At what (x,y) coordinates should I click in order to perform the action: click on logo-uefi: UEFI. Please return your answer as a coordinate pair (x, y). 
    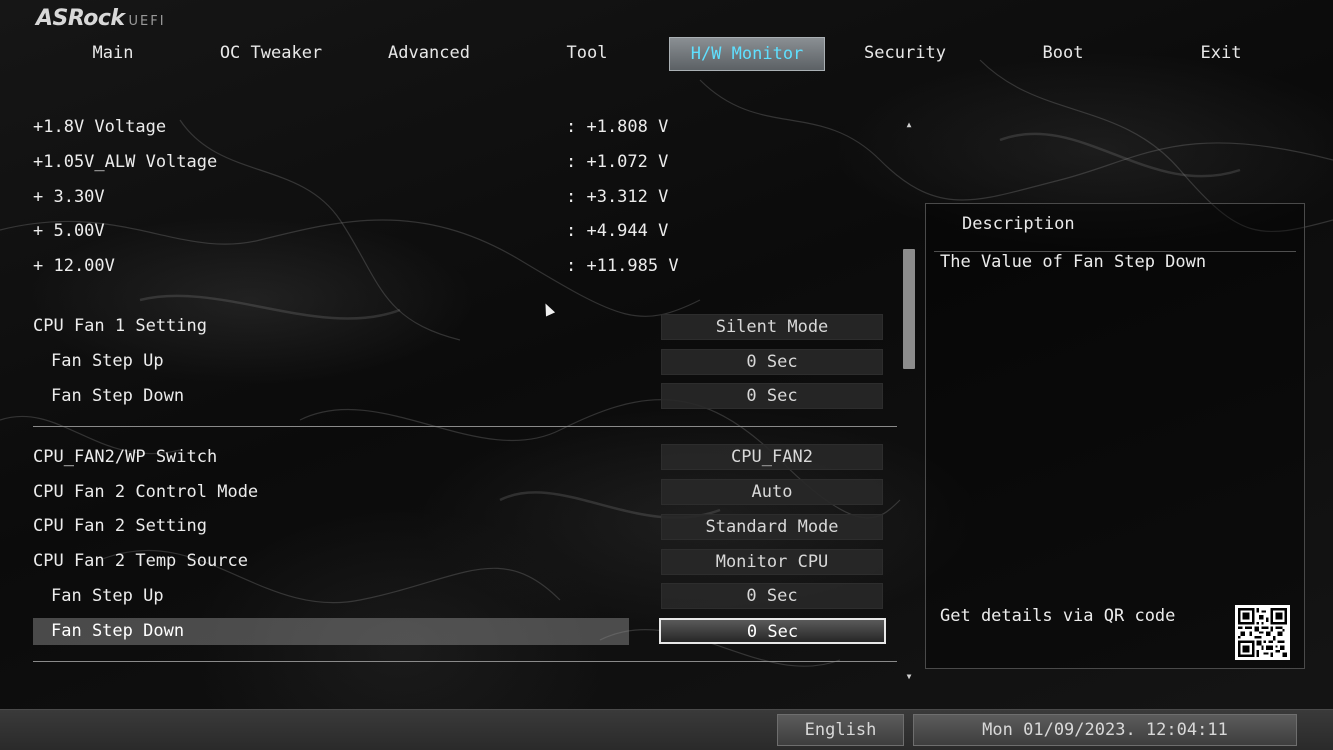
    Looking at the image, I should click on (147, 21).